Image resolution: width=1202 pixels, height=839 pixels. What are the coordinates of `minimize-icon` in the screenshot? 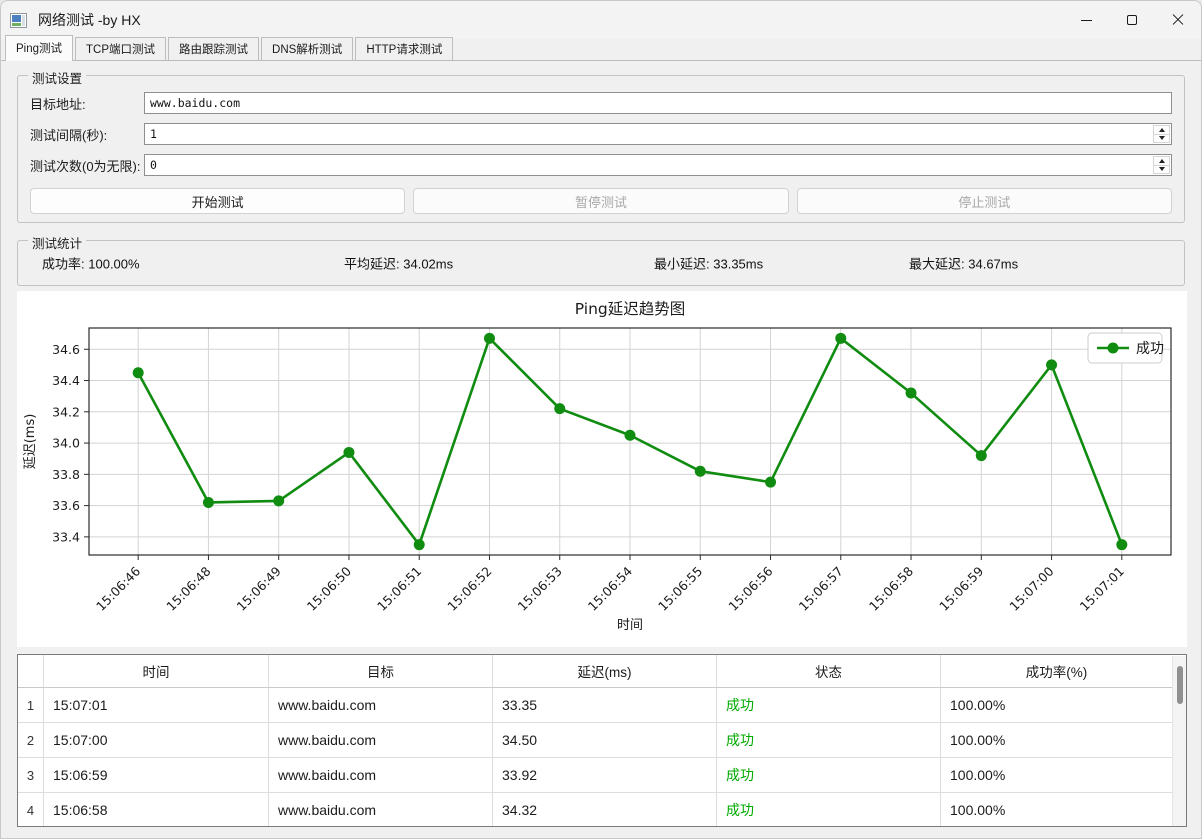 It's located at (1086, 20).